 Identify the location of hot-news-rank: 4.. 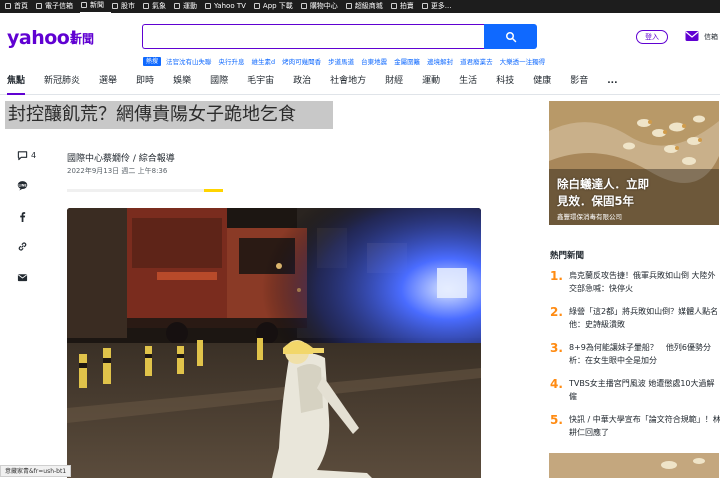
(556, 384).